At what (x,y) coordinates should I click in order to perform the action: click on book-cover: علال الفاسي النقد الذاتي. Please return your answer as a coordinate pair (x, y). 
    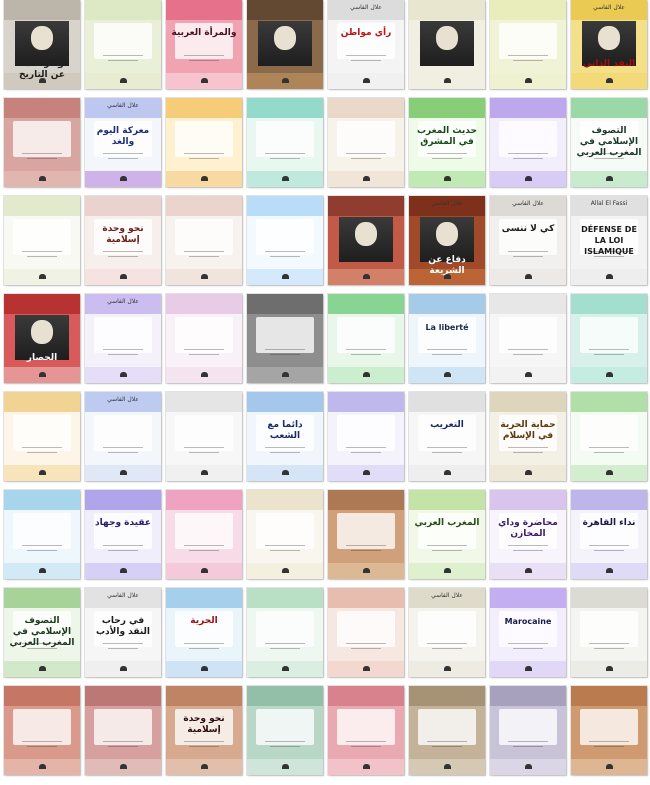
    Looking at the image, I should click on (609, 44).